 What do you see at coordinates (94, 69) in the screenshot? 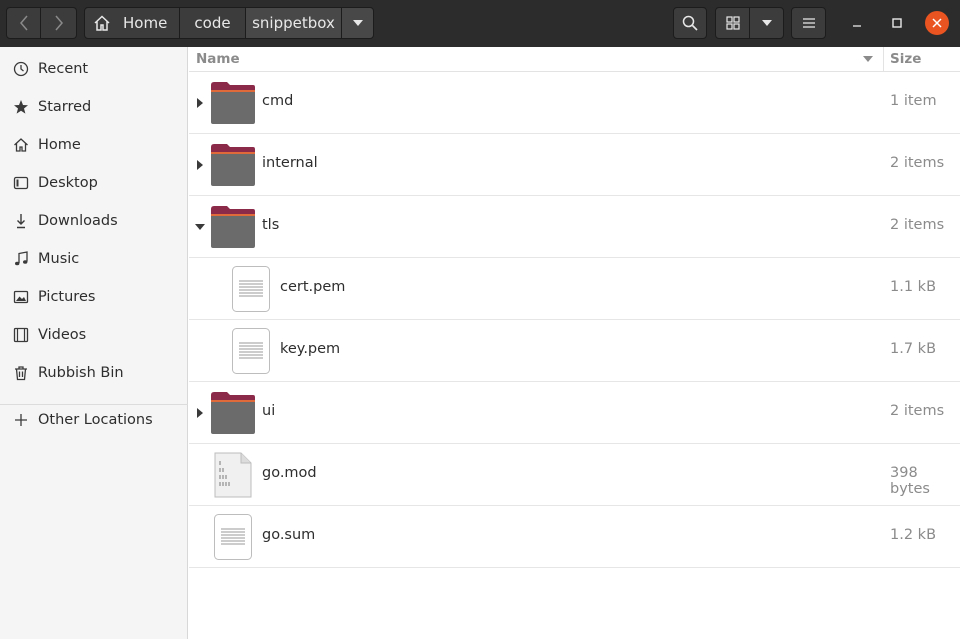
I see `sidebar-item-recent: Recent` at bounding box center [94, 69].